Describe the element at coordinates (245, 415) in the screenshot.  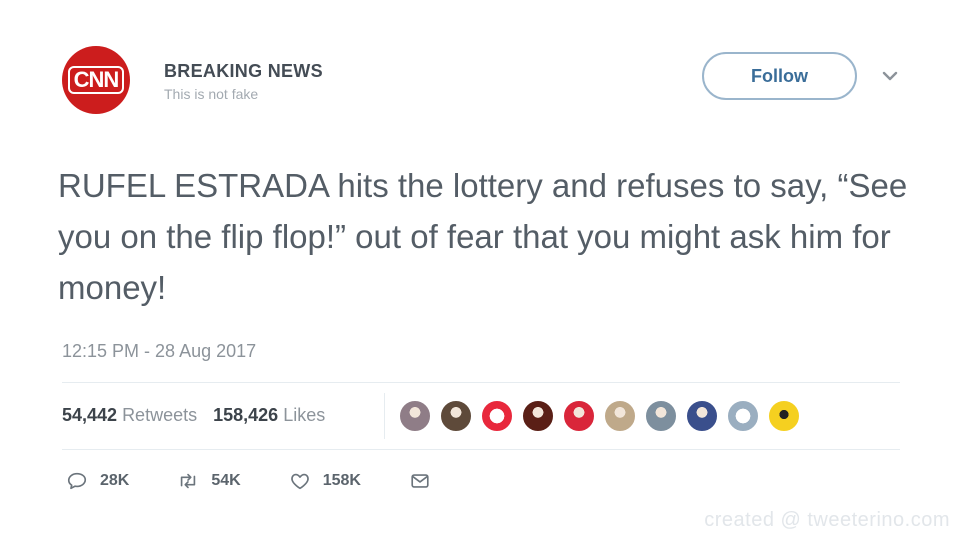
I see `likes-count: 158,426` at that location.